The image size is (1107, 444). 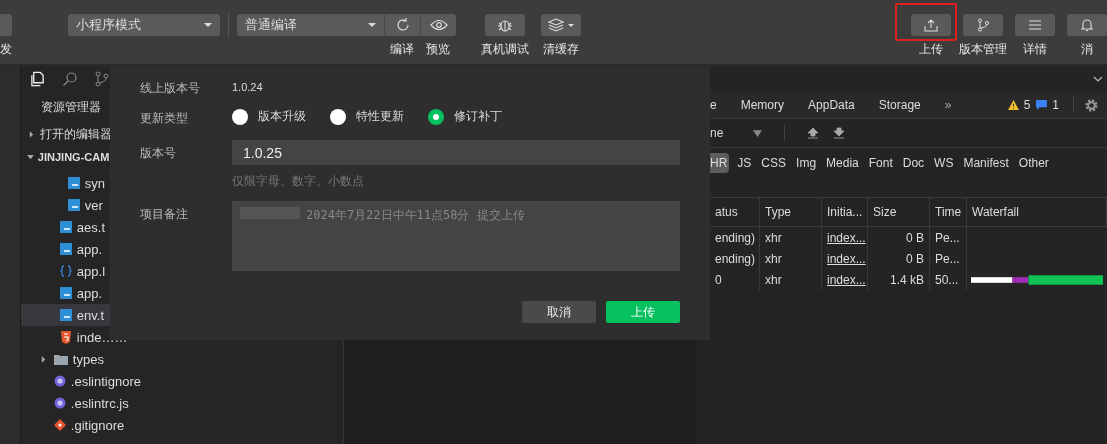 I want to click on toolbar-label: 真机调试, so click(x=505, y=49).